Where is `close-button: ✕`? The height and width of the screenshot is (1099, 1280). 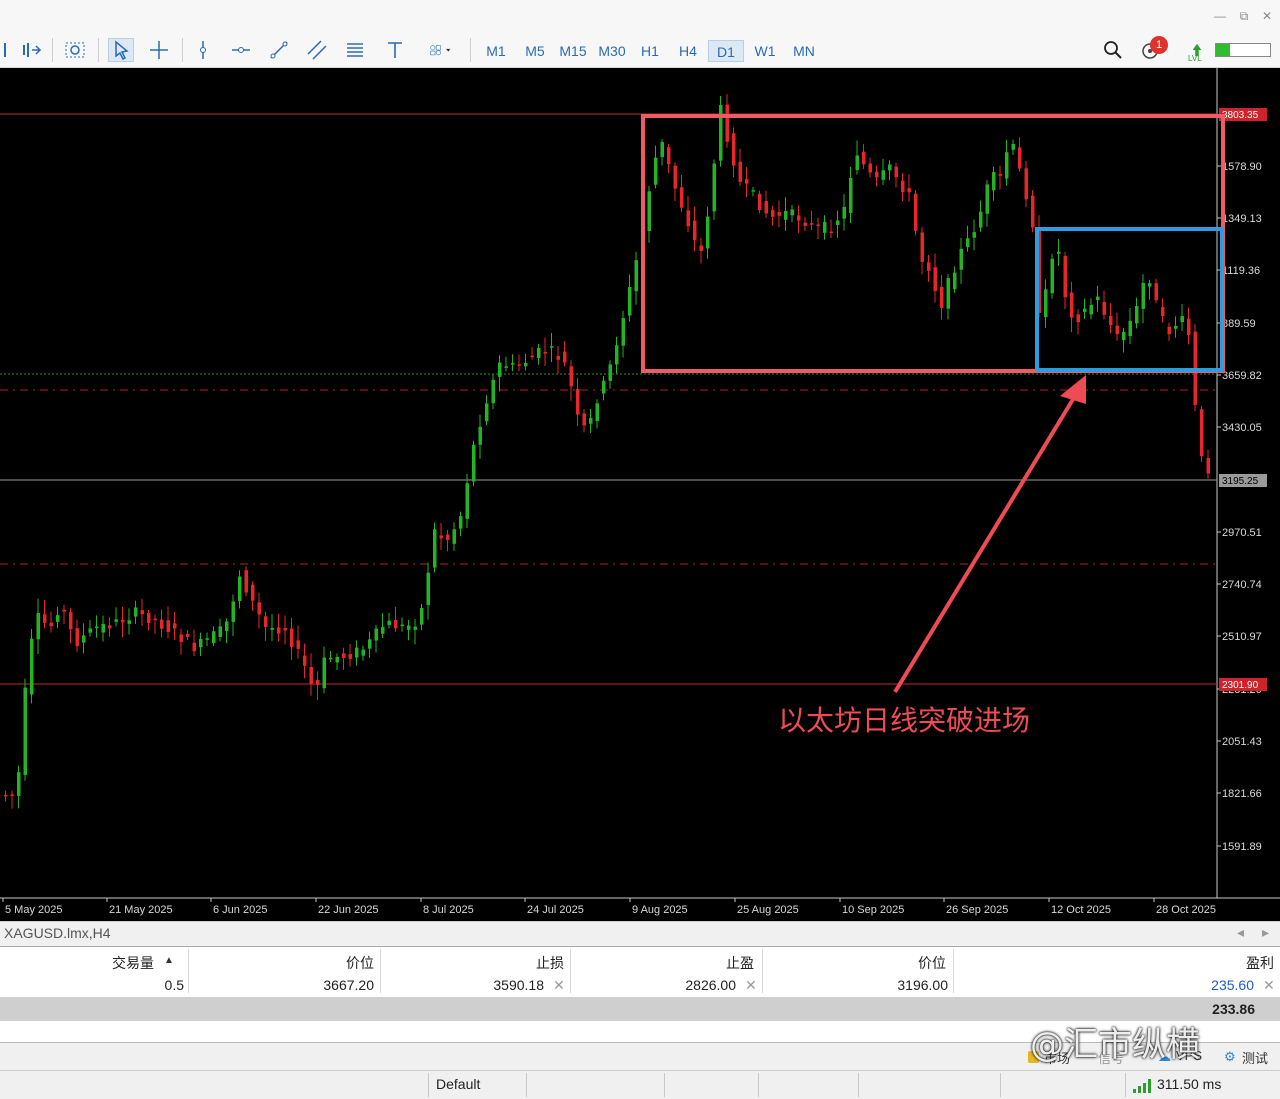
close-button: ✕ is located at coordinates (1267, 16).